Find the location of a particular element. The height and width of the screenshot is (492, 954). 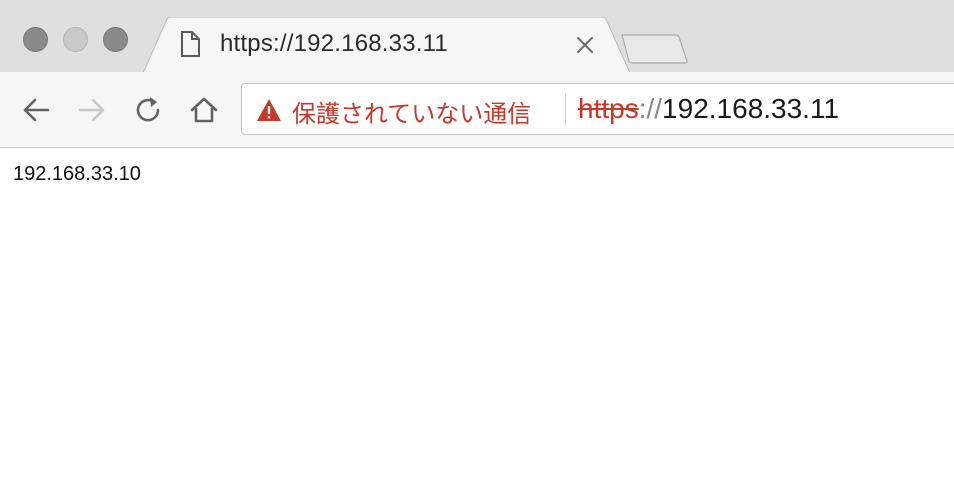

window-maximize-button is located at coordinates (115, 39).